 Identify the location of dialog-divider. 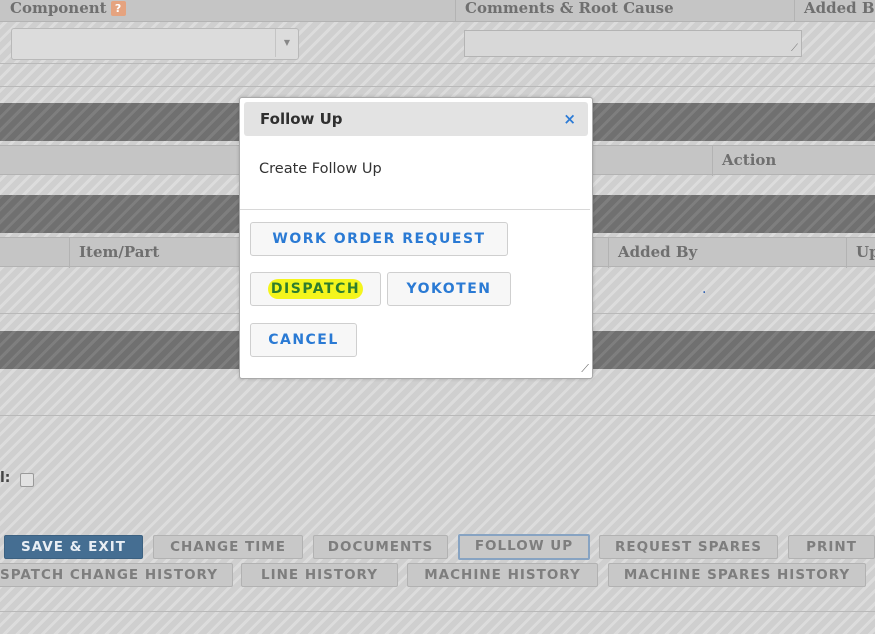
(415, 209).